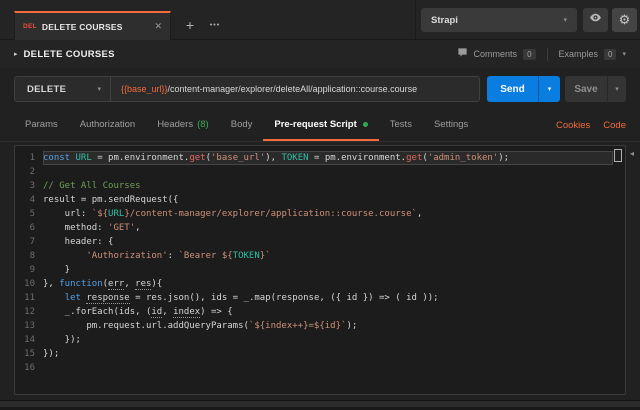 The width and height of the screenshot is (640, 410). I want to click on tab-authorization: Authorization, so click(107, 125).